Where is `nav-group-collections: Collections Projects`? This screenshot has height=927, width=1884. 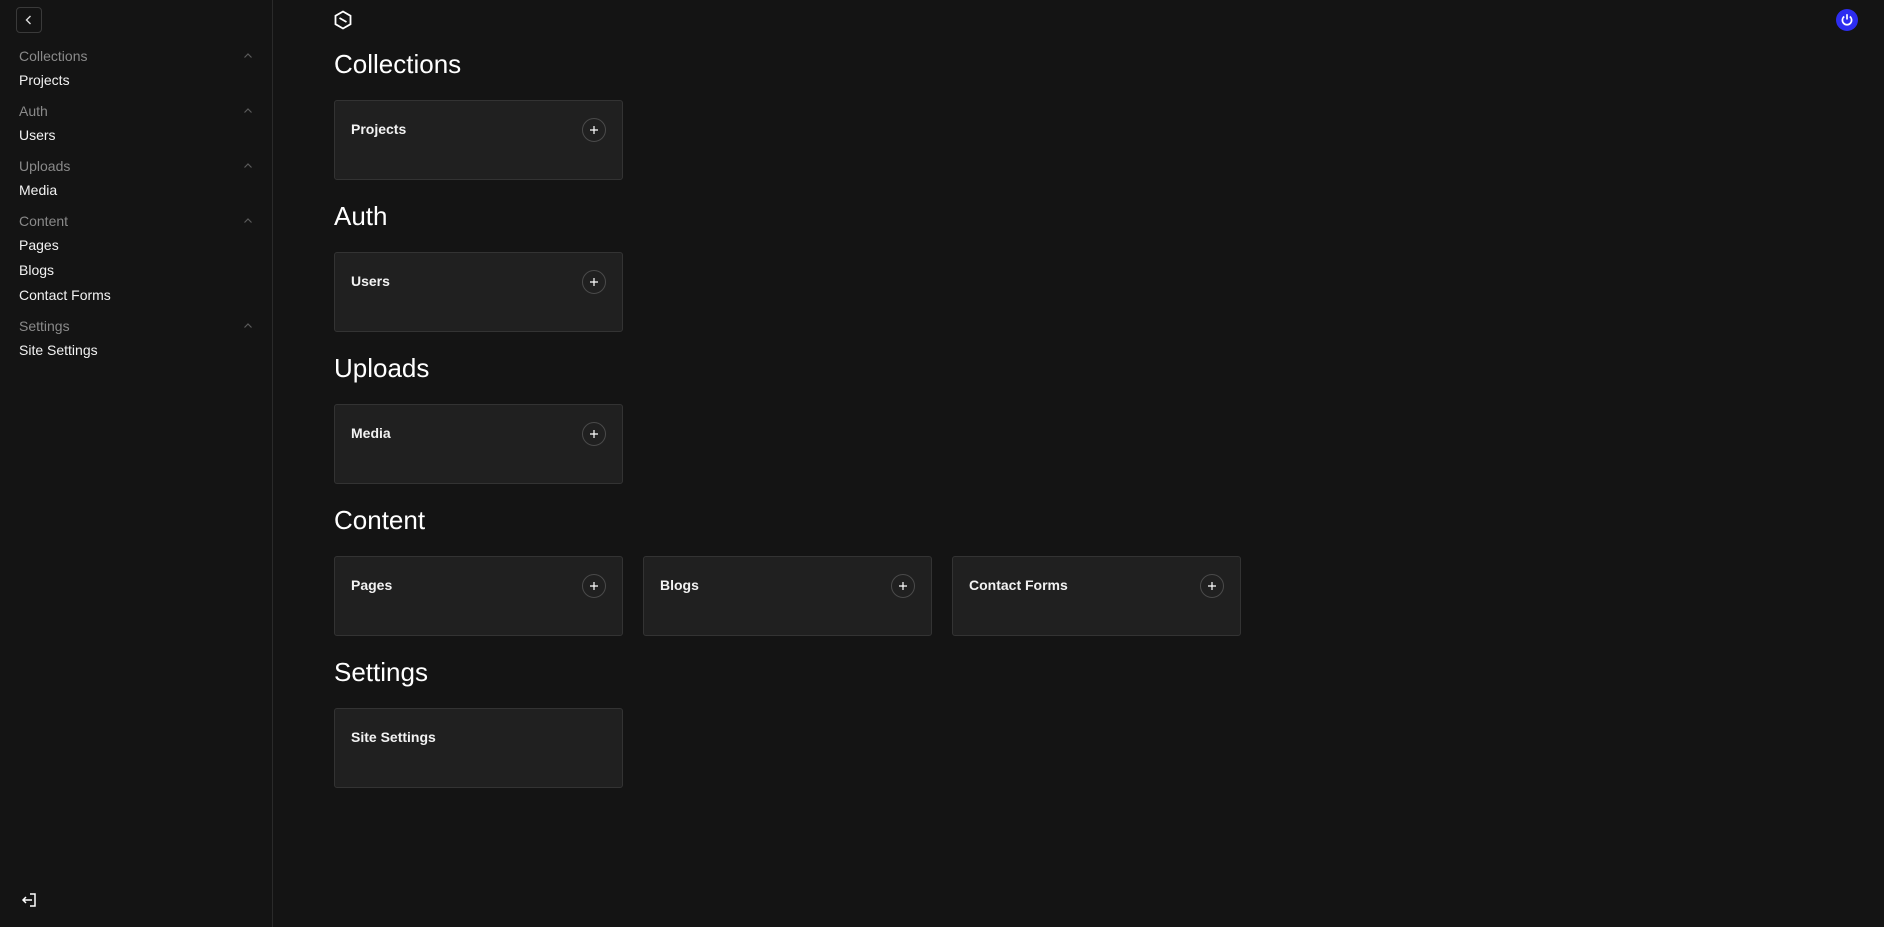
nav-group-collections: Collections Projects is located at coordinates (136, 68).